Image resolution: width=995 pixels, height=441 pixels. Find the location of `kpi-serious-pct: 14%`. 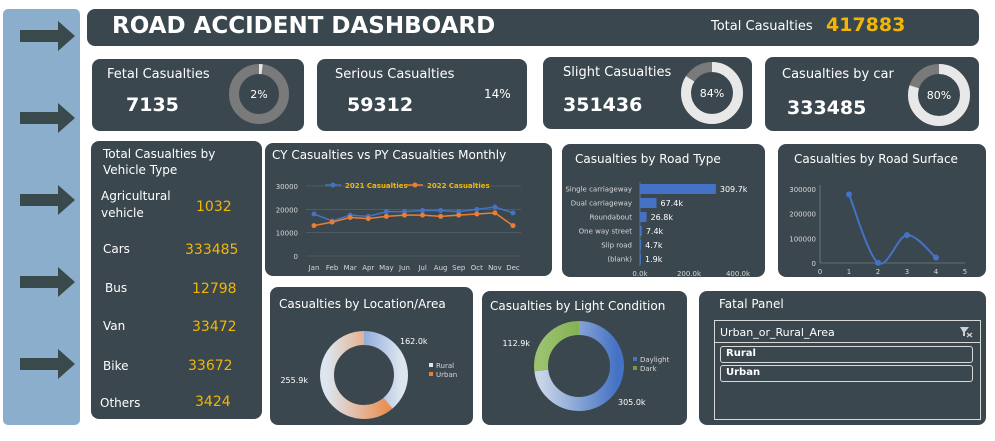

kpi-serious-pct: 14% is located at coordinates (497, 94).